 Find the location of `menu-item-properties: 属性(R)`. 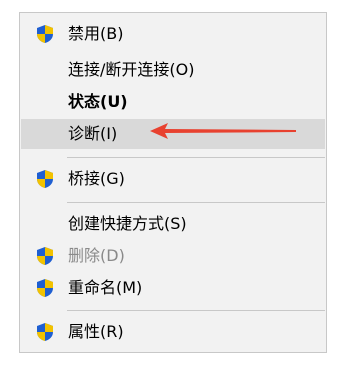

menu-item-properties: 属性(R) is located at coordinates (173, 332).